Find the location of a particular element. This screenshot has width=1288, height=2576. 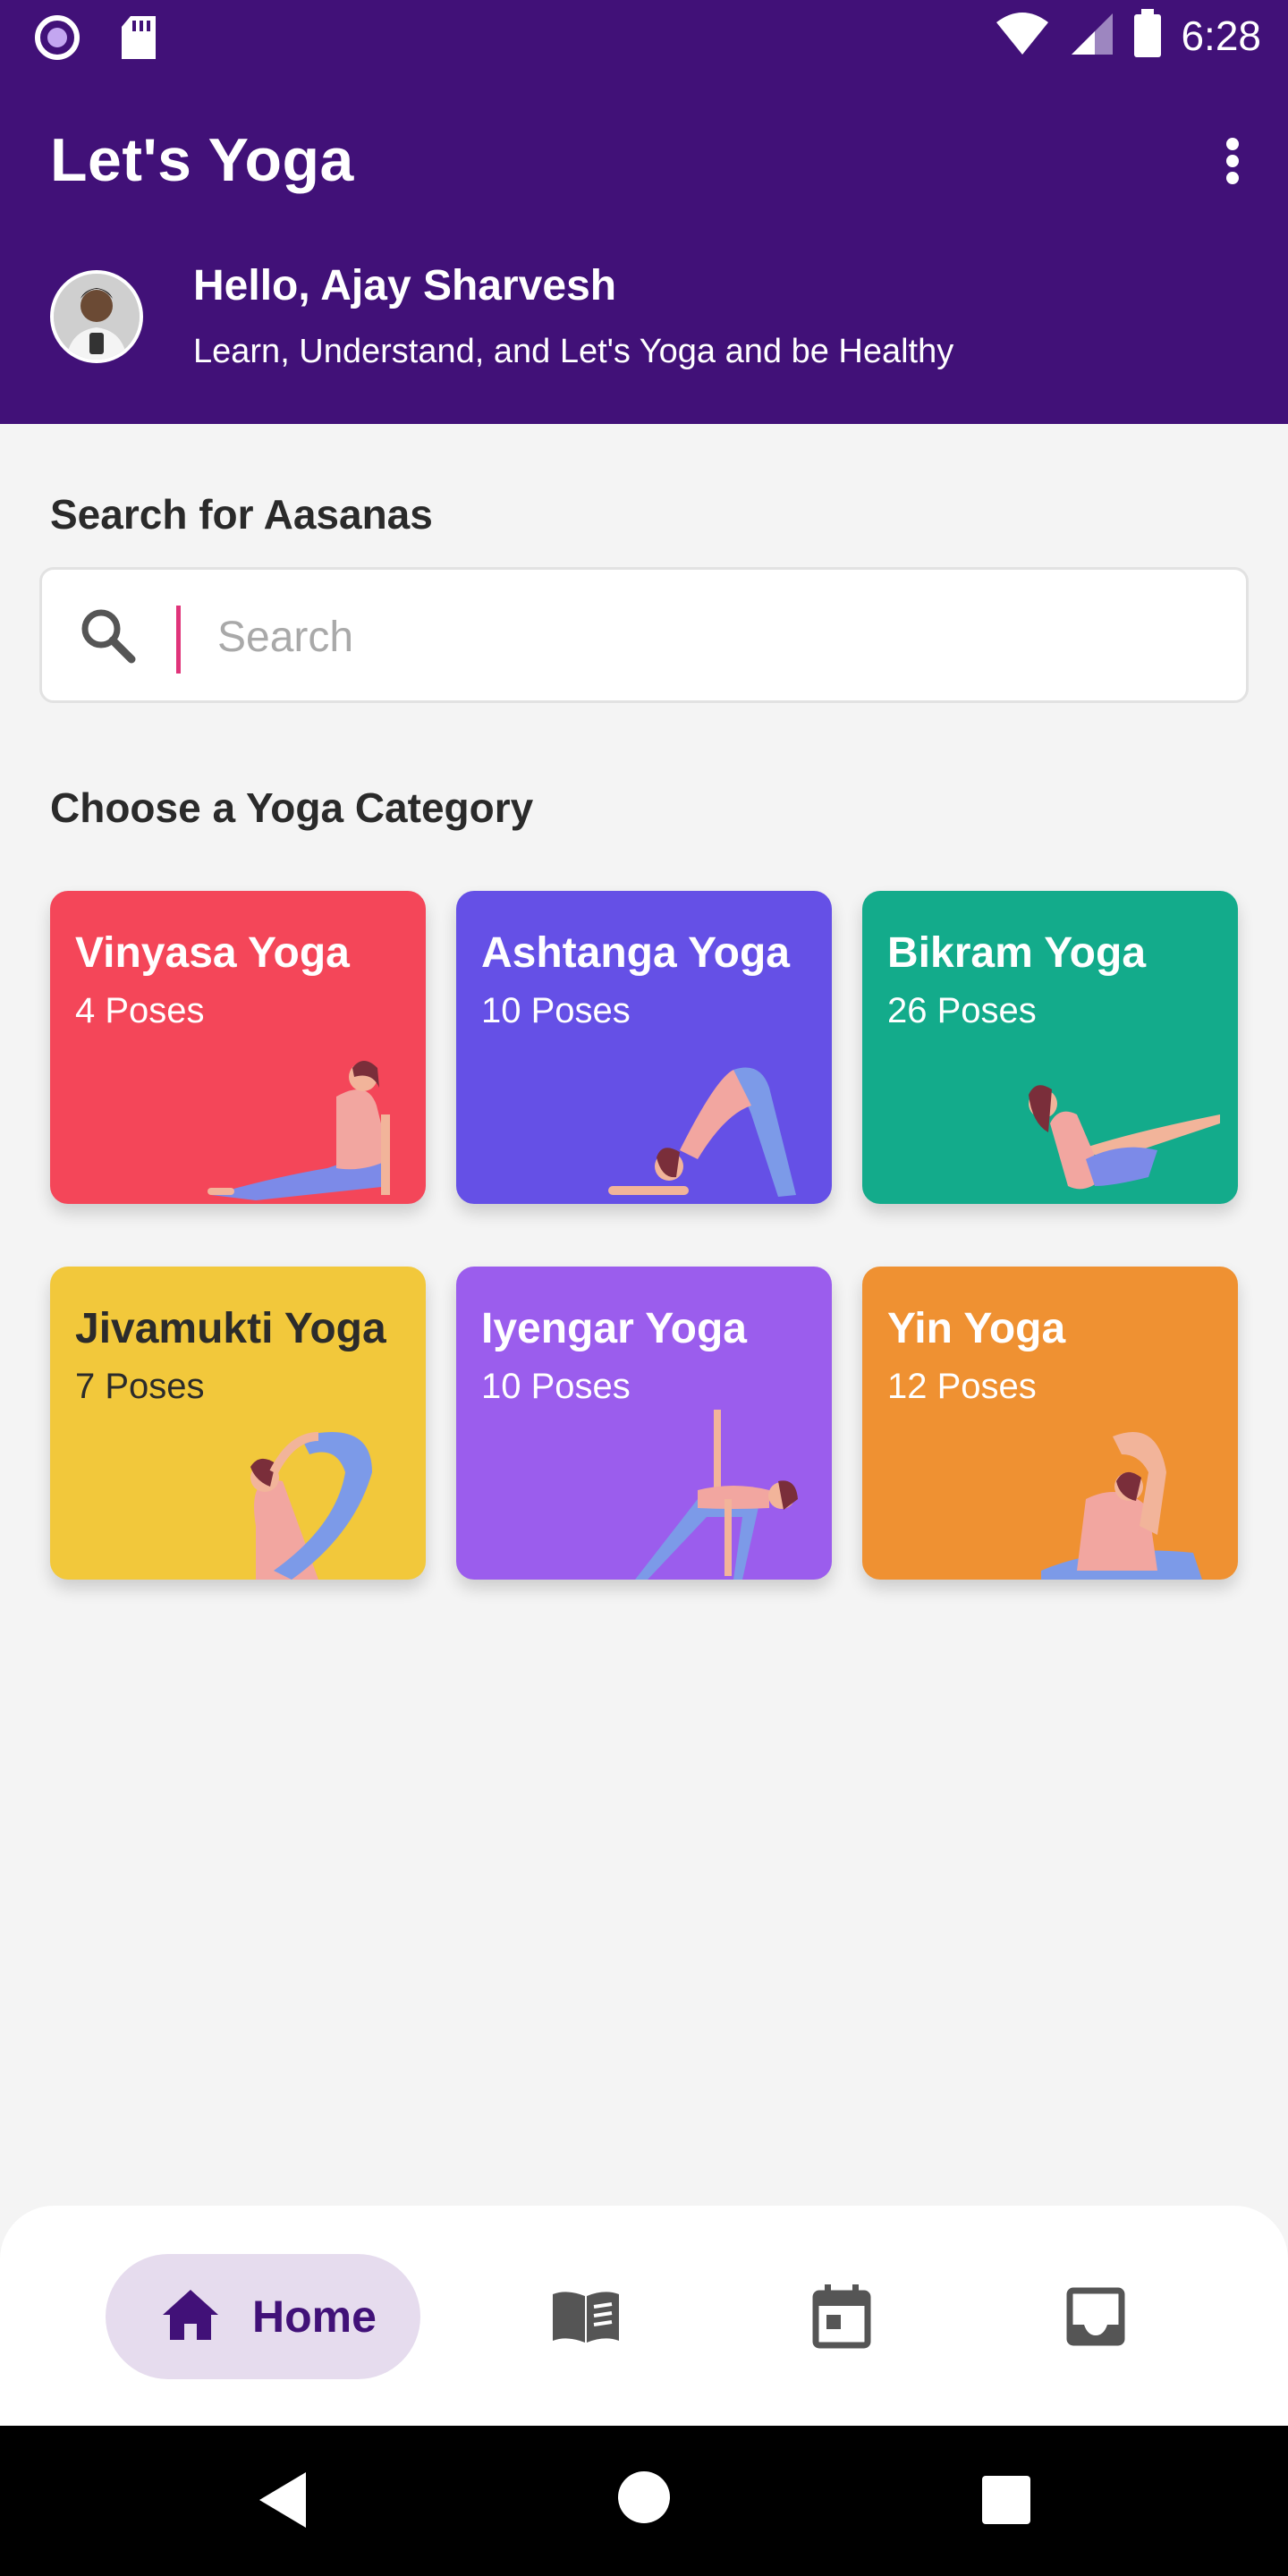

book-icon is located at coordinates (586, 2319).